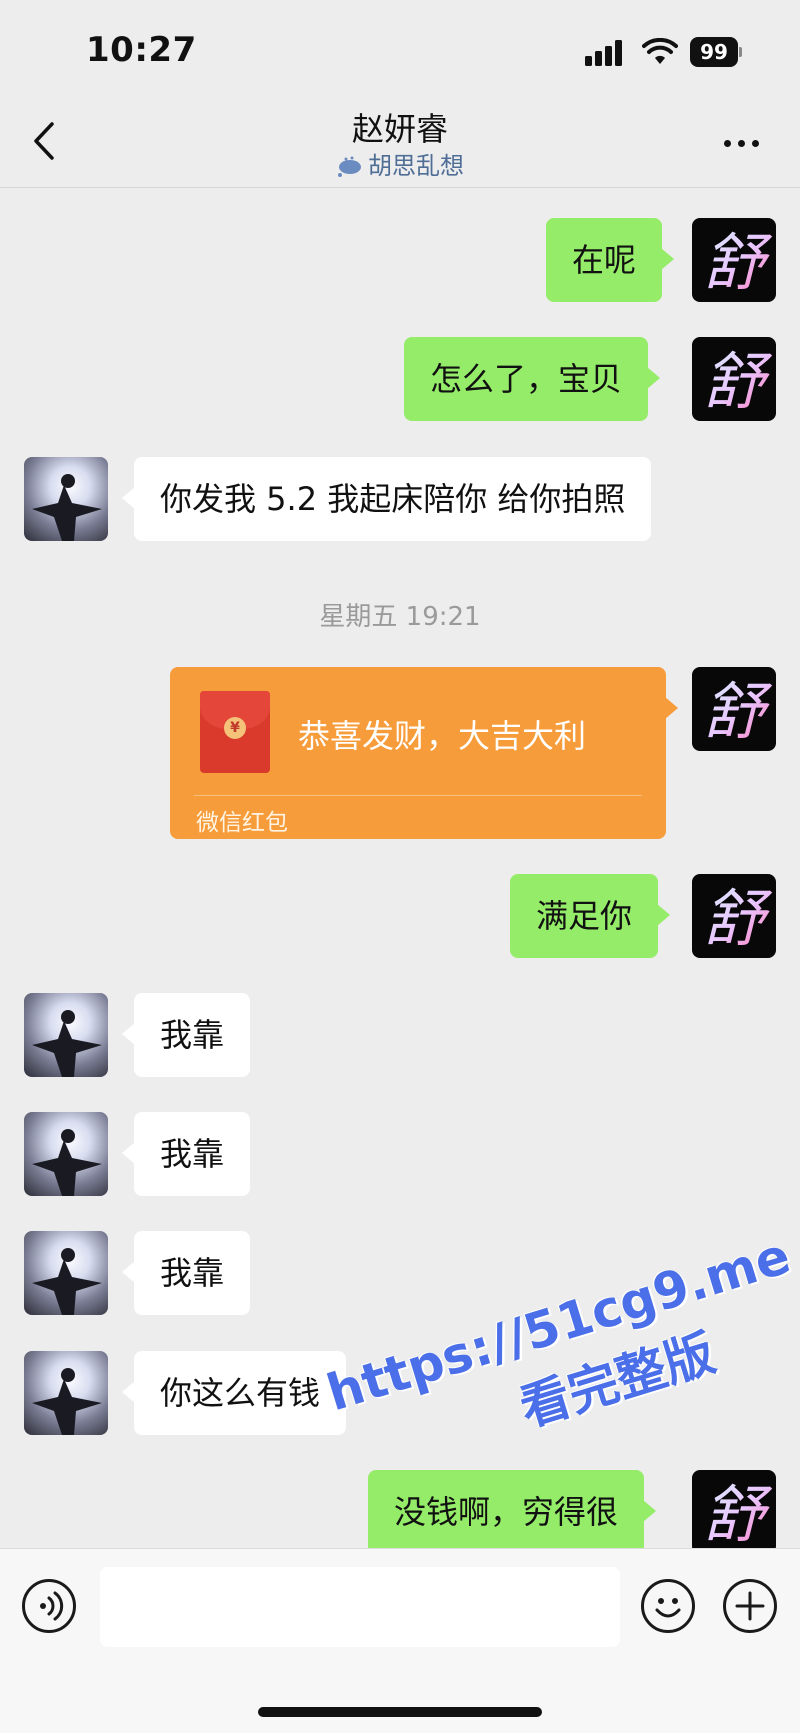  Describe the element at coordinates (532, 379) in the screenshot. I see `message-bubble-self: 怎么了，宝贝` at that location.